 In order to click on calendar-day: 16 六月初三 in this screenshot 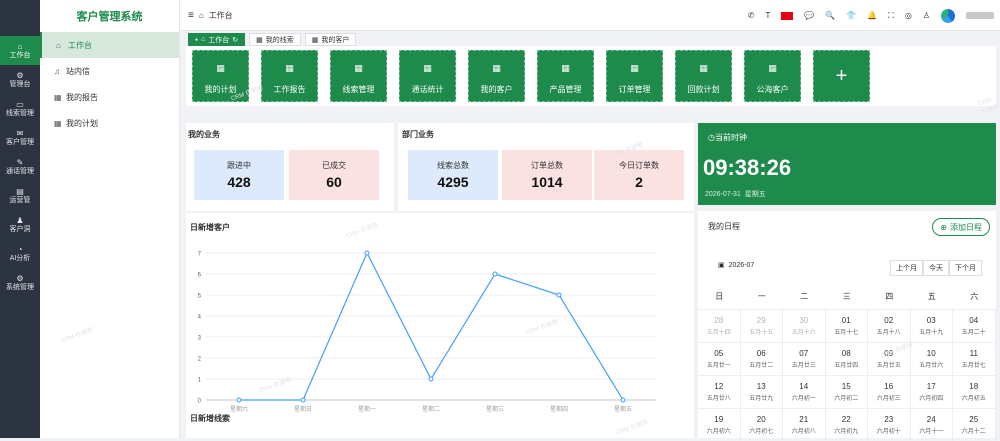, I will do `click(889, 391)`.